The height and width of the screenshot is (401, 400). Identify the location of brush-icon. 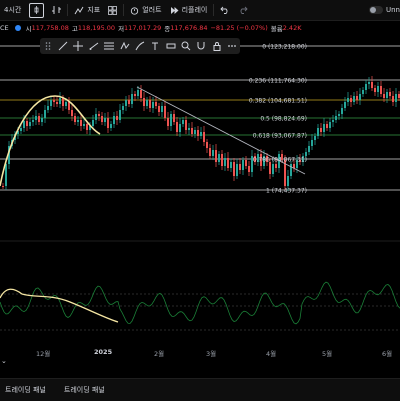
(140, 46).